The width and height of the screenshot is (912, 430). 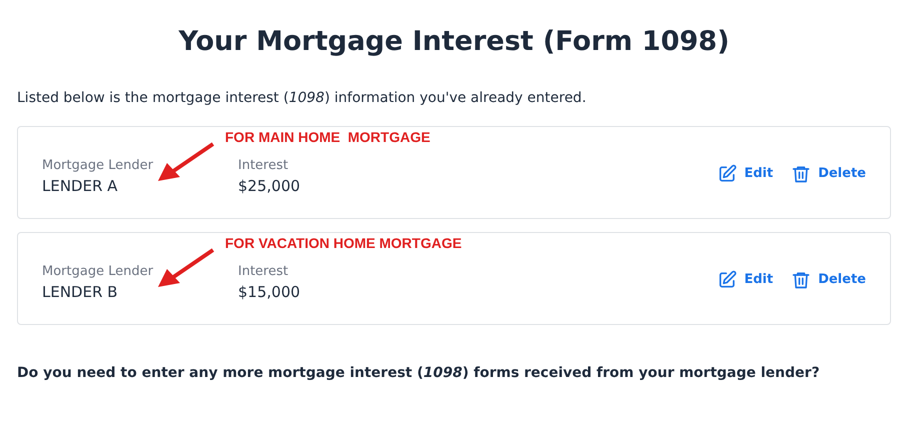 What do you see at coordinates (327, 137) in the screenshot?
I see `annotation-text: FOR MAIN HOME MORTGAGE` at bounding box center [327, 137].